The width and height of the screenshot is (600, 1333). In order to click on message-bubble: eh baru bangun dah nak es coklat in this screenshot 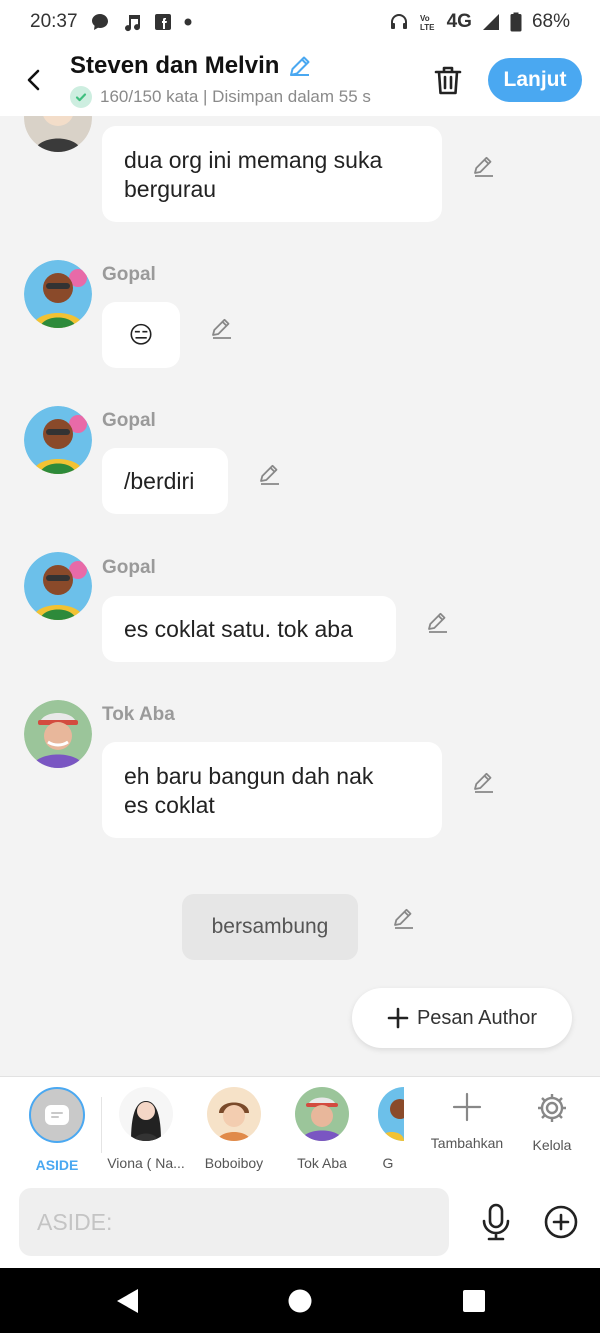, I will do `click(272, 790)`.